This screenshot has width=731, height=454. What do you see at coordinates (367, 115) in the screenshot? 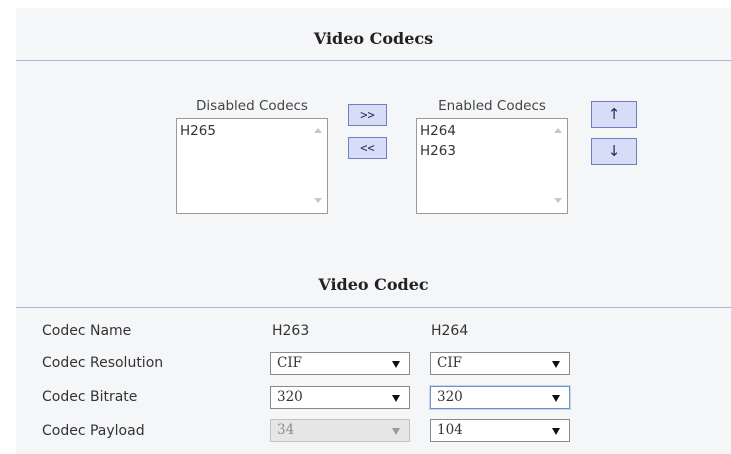
I see `enable-codec-button: >>` at bounding box center [367, 115].